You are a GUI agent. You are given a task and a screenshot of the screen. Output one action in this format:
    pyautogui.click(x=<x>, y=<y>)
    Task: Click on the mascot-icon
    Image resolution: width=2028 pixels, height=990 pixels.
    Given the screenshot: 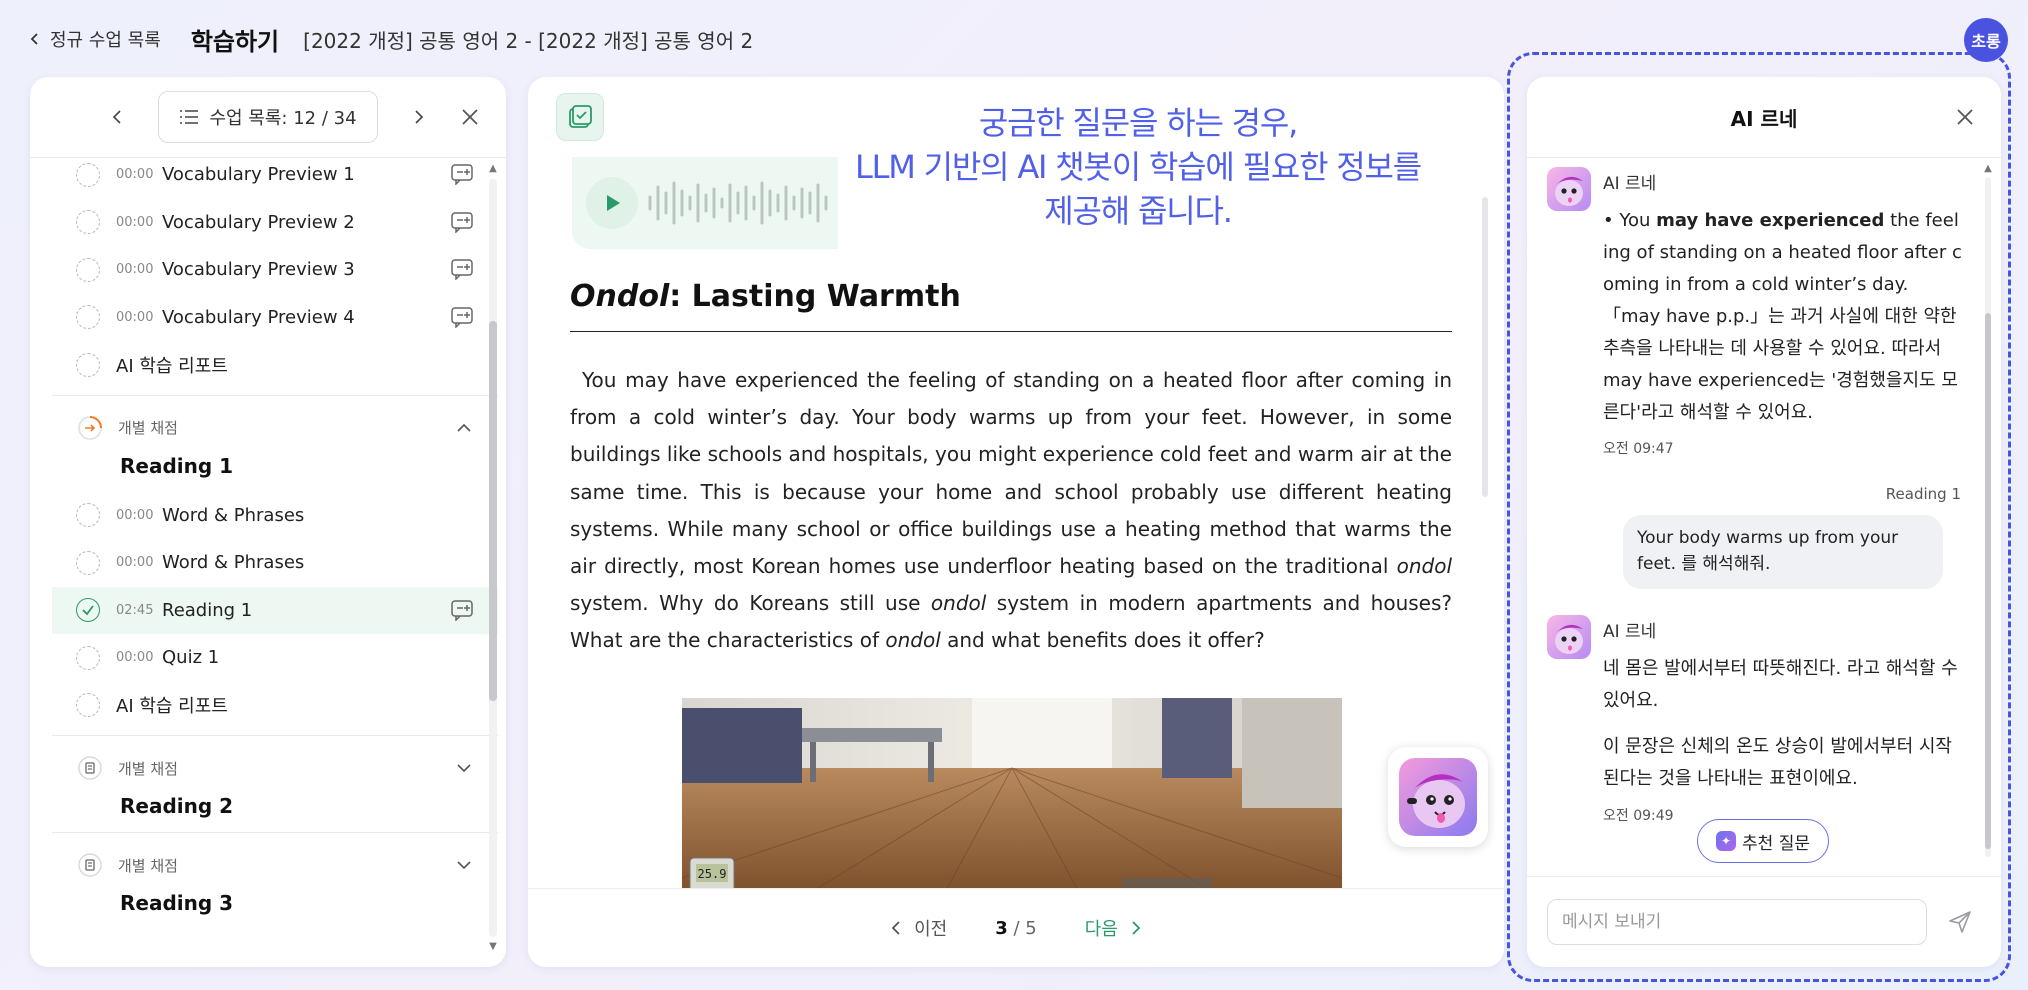 What is the action you would take?
    pyautogui.click(x=1438, y=797)
    